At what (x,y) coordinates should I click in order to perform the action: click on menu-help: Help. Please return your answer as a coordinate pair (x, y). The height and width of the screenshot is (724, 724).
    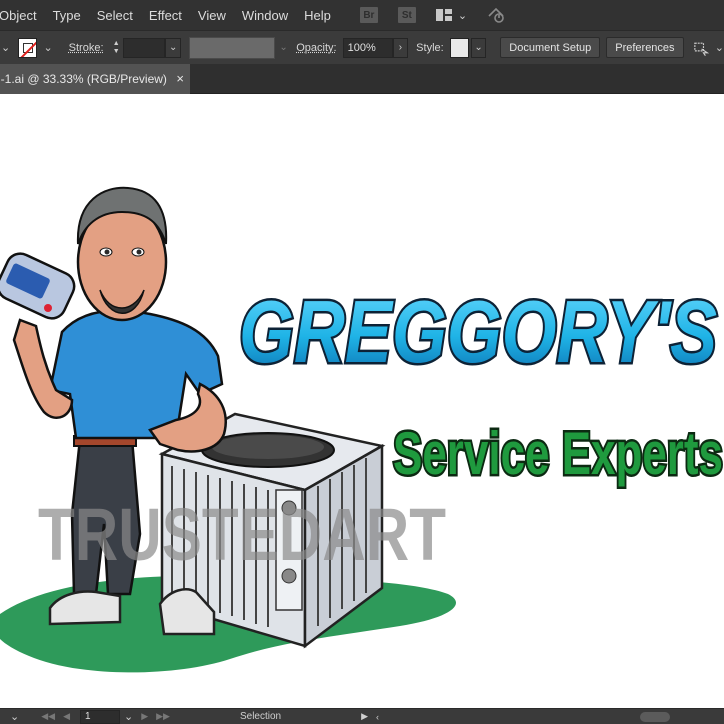
    Looking at the image, I should click on (323, 15).